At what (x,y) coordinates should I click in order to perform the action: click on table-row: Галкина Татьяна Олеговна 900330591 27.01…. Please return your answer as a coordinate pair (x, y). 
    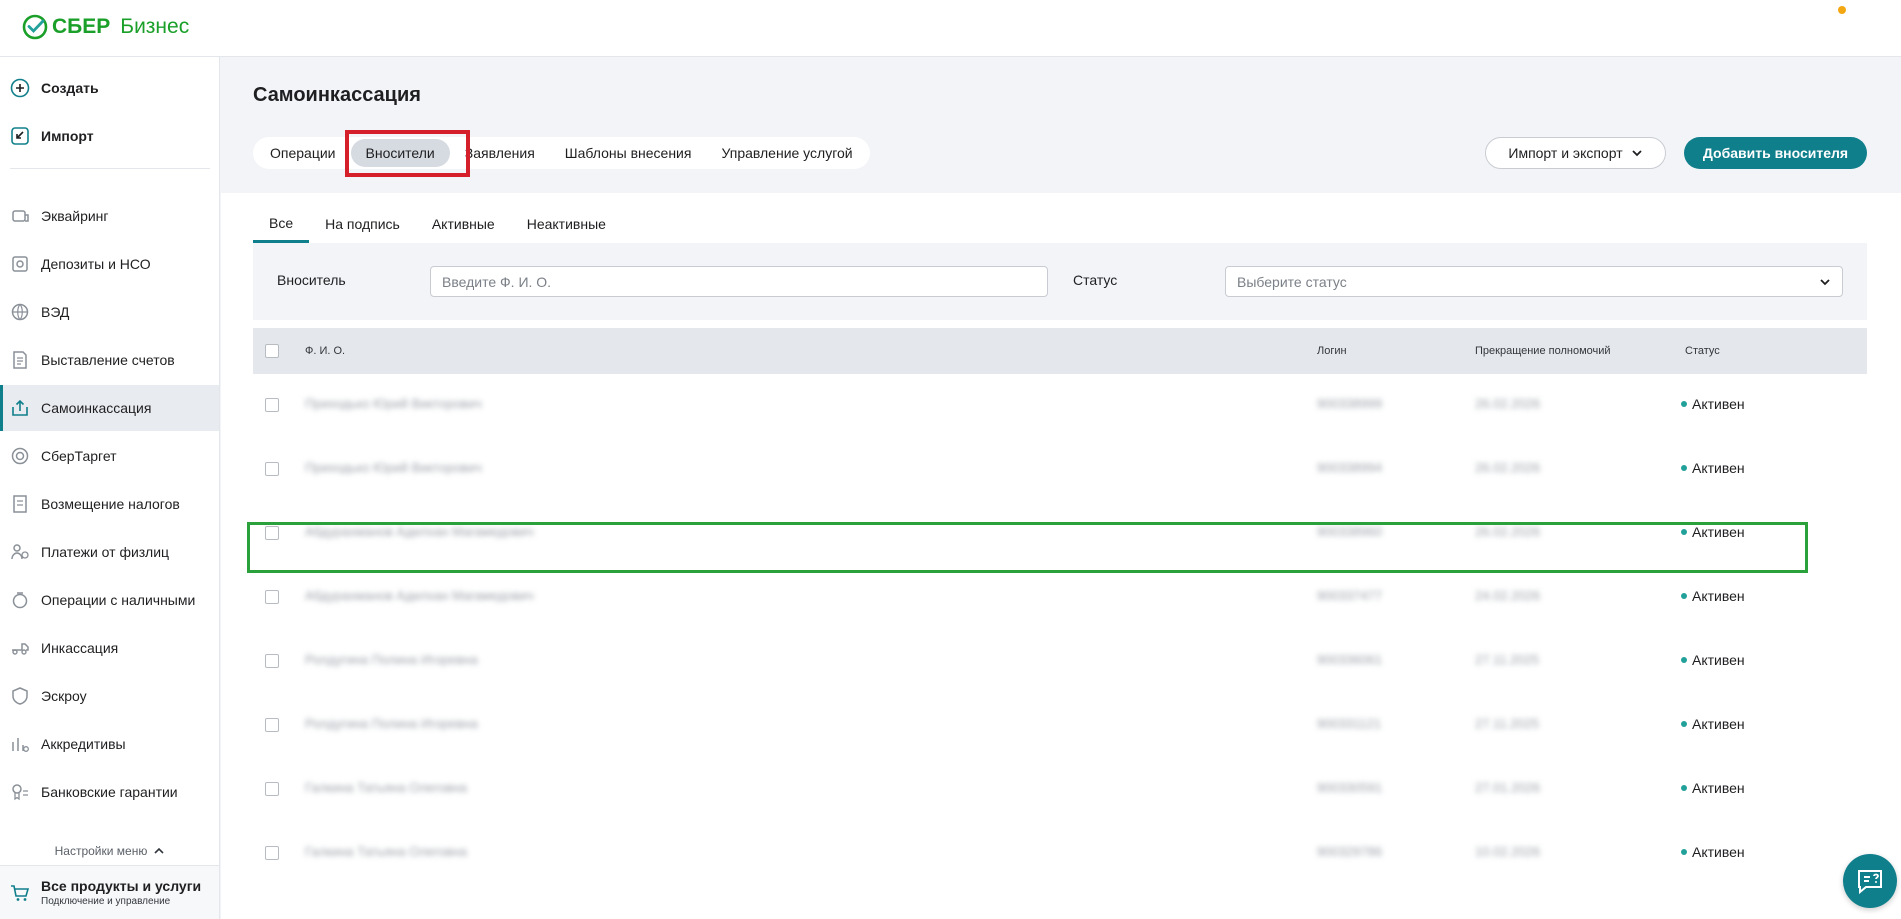
    Looking at the image, I should click on (1060, 790).